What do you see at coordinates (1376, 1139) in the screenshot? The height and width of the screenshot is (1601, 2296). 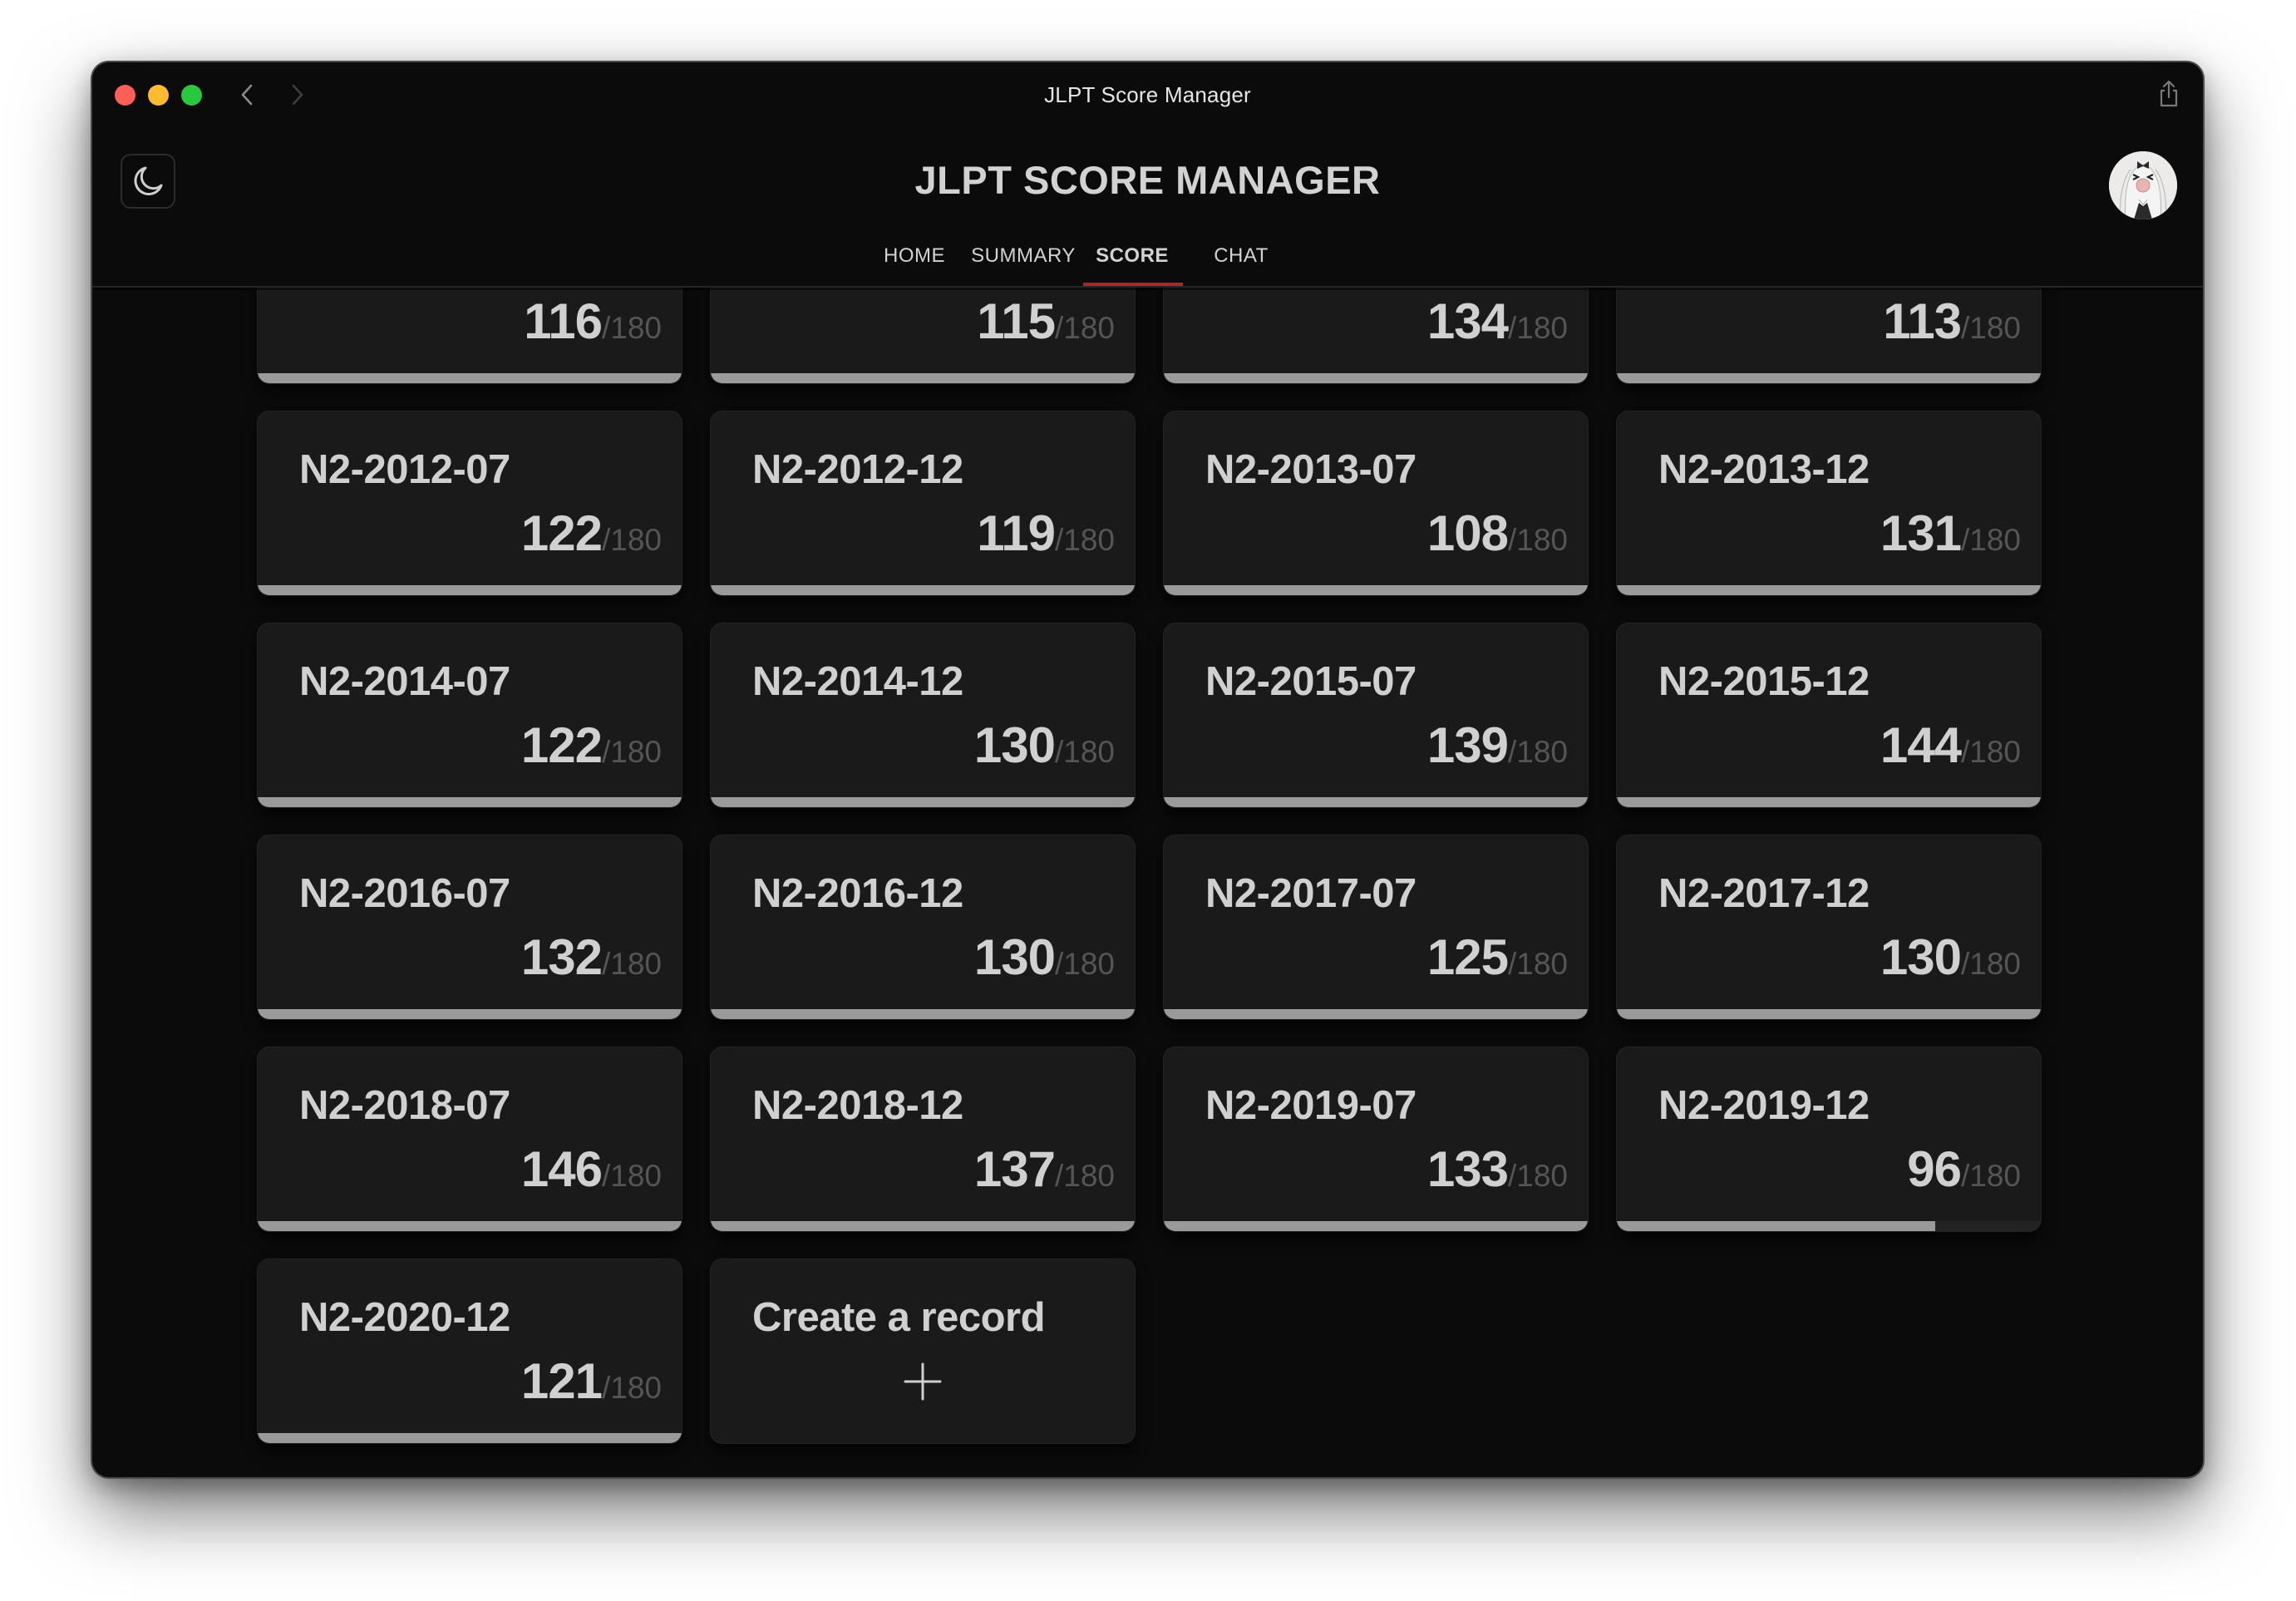 I see `record-card: N2-2019-07 133/180` at bounding box center [1376, 1139].